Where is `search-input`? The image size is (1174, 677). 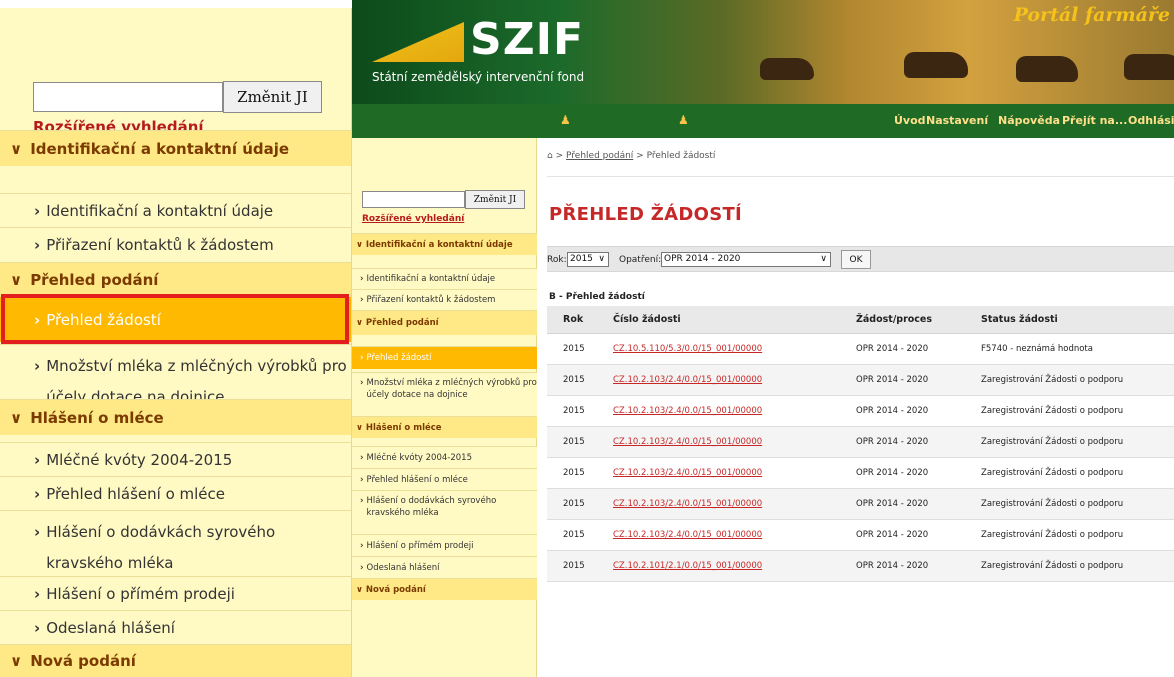 search-input is located at coordinates (413, 199).